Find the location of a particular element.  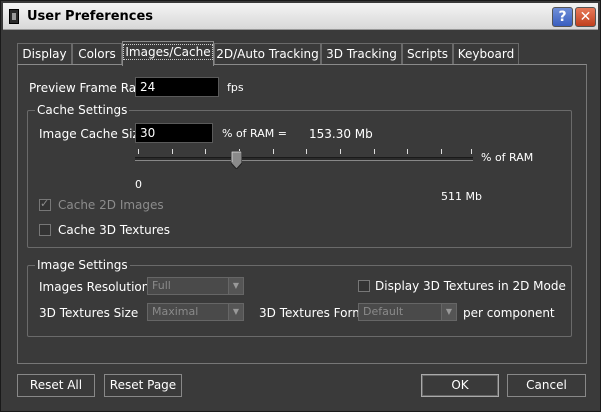

images-resolution-label: Images Resolution is located at coordinates (94, 287).